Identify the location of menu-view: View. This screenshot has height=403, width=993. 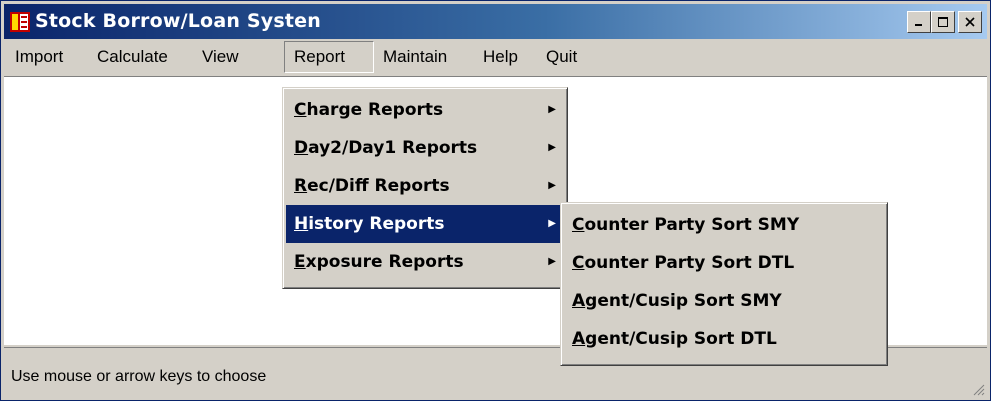
(220, 57).